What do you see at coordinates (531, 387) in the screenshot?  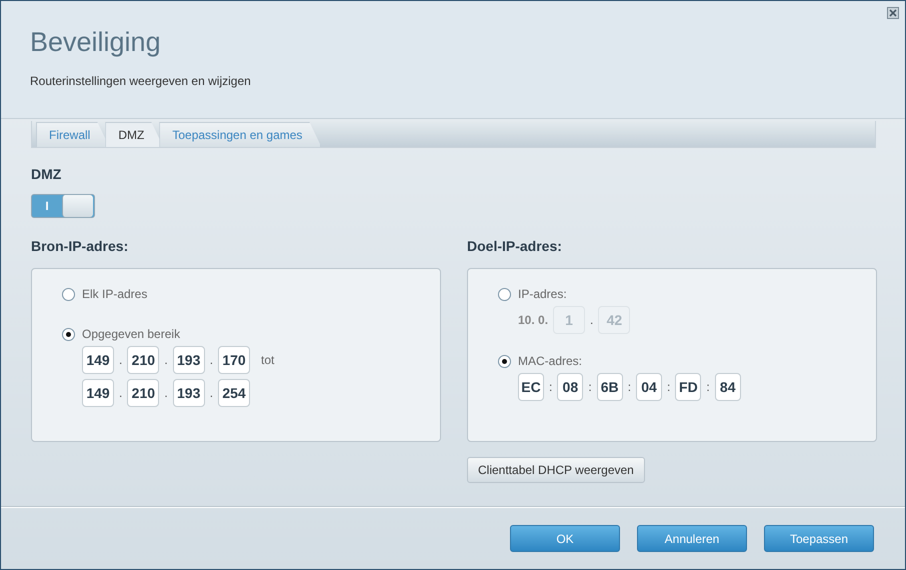 I see `address-field: EC` at bounding box center [531, 387].